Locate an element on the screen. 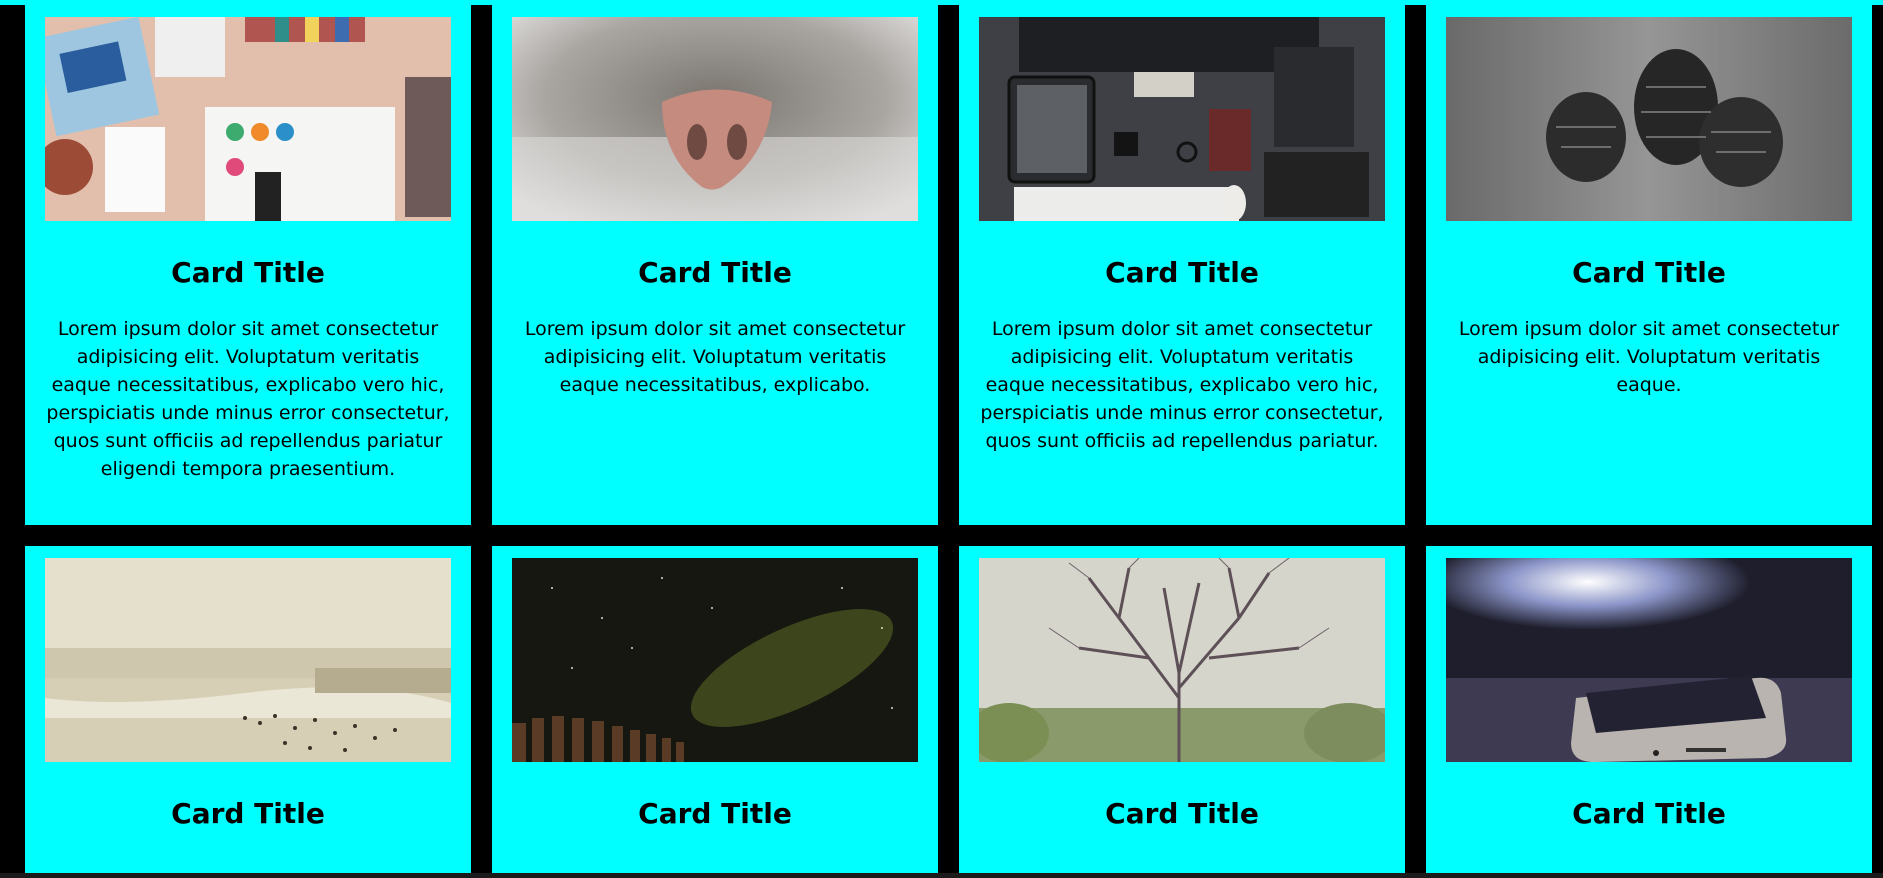 The height and width of the screenshot is (878, 1883). card-image-pine-cones is located at coordinates (1649, 119).